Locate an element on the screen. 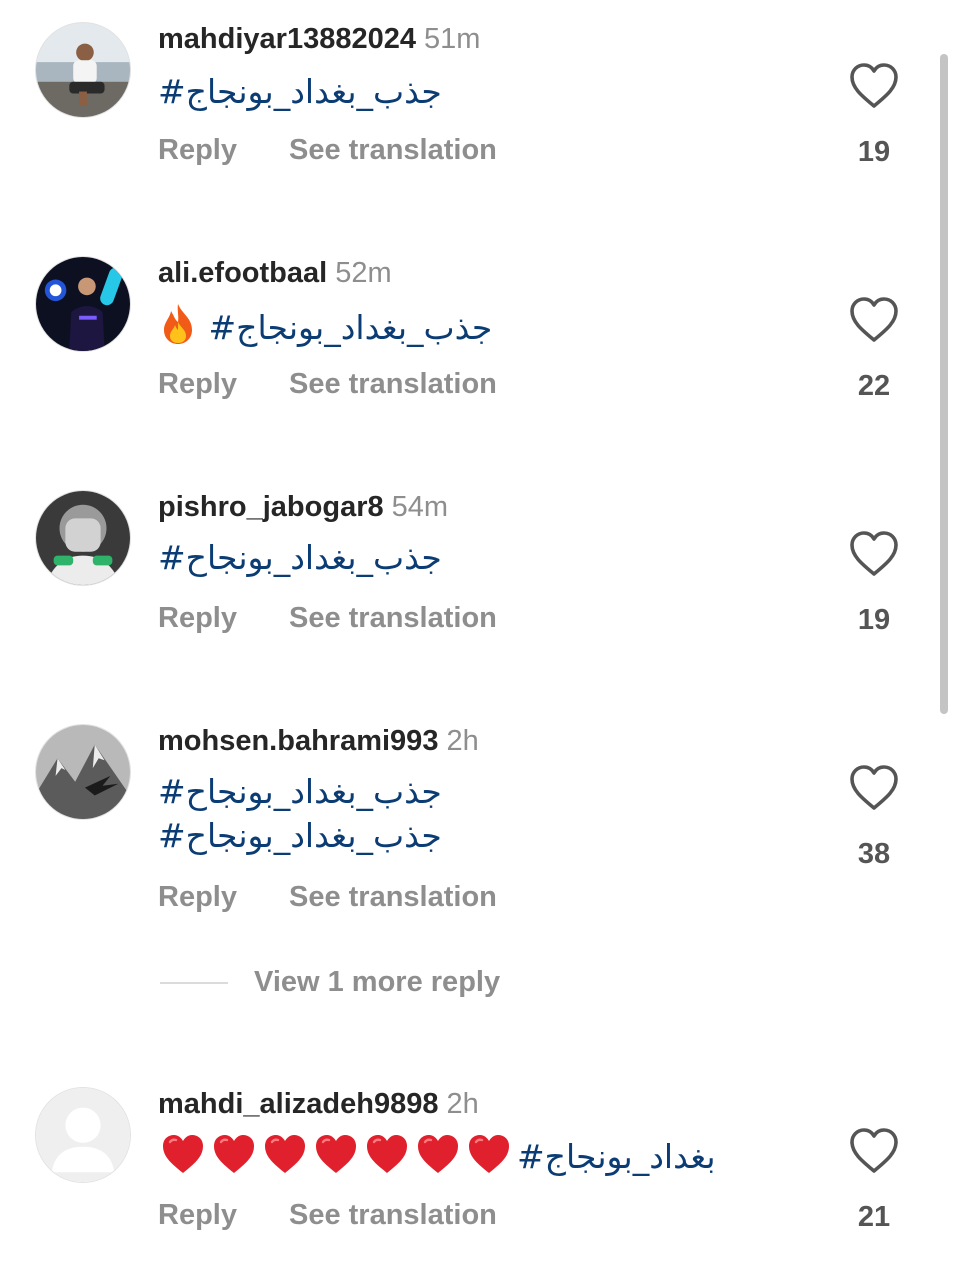 The width and height of the screenshot is (954, 1264). timestamp: 51m is located at coordinates (452, 39).